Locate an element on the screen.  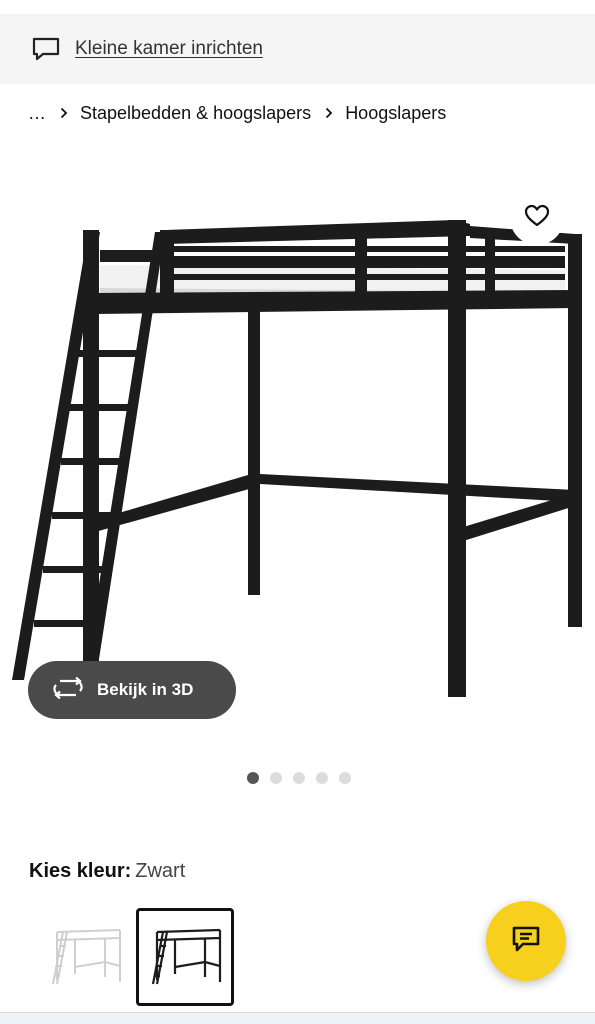
wishlist-button is located at coordinates (537, 218).